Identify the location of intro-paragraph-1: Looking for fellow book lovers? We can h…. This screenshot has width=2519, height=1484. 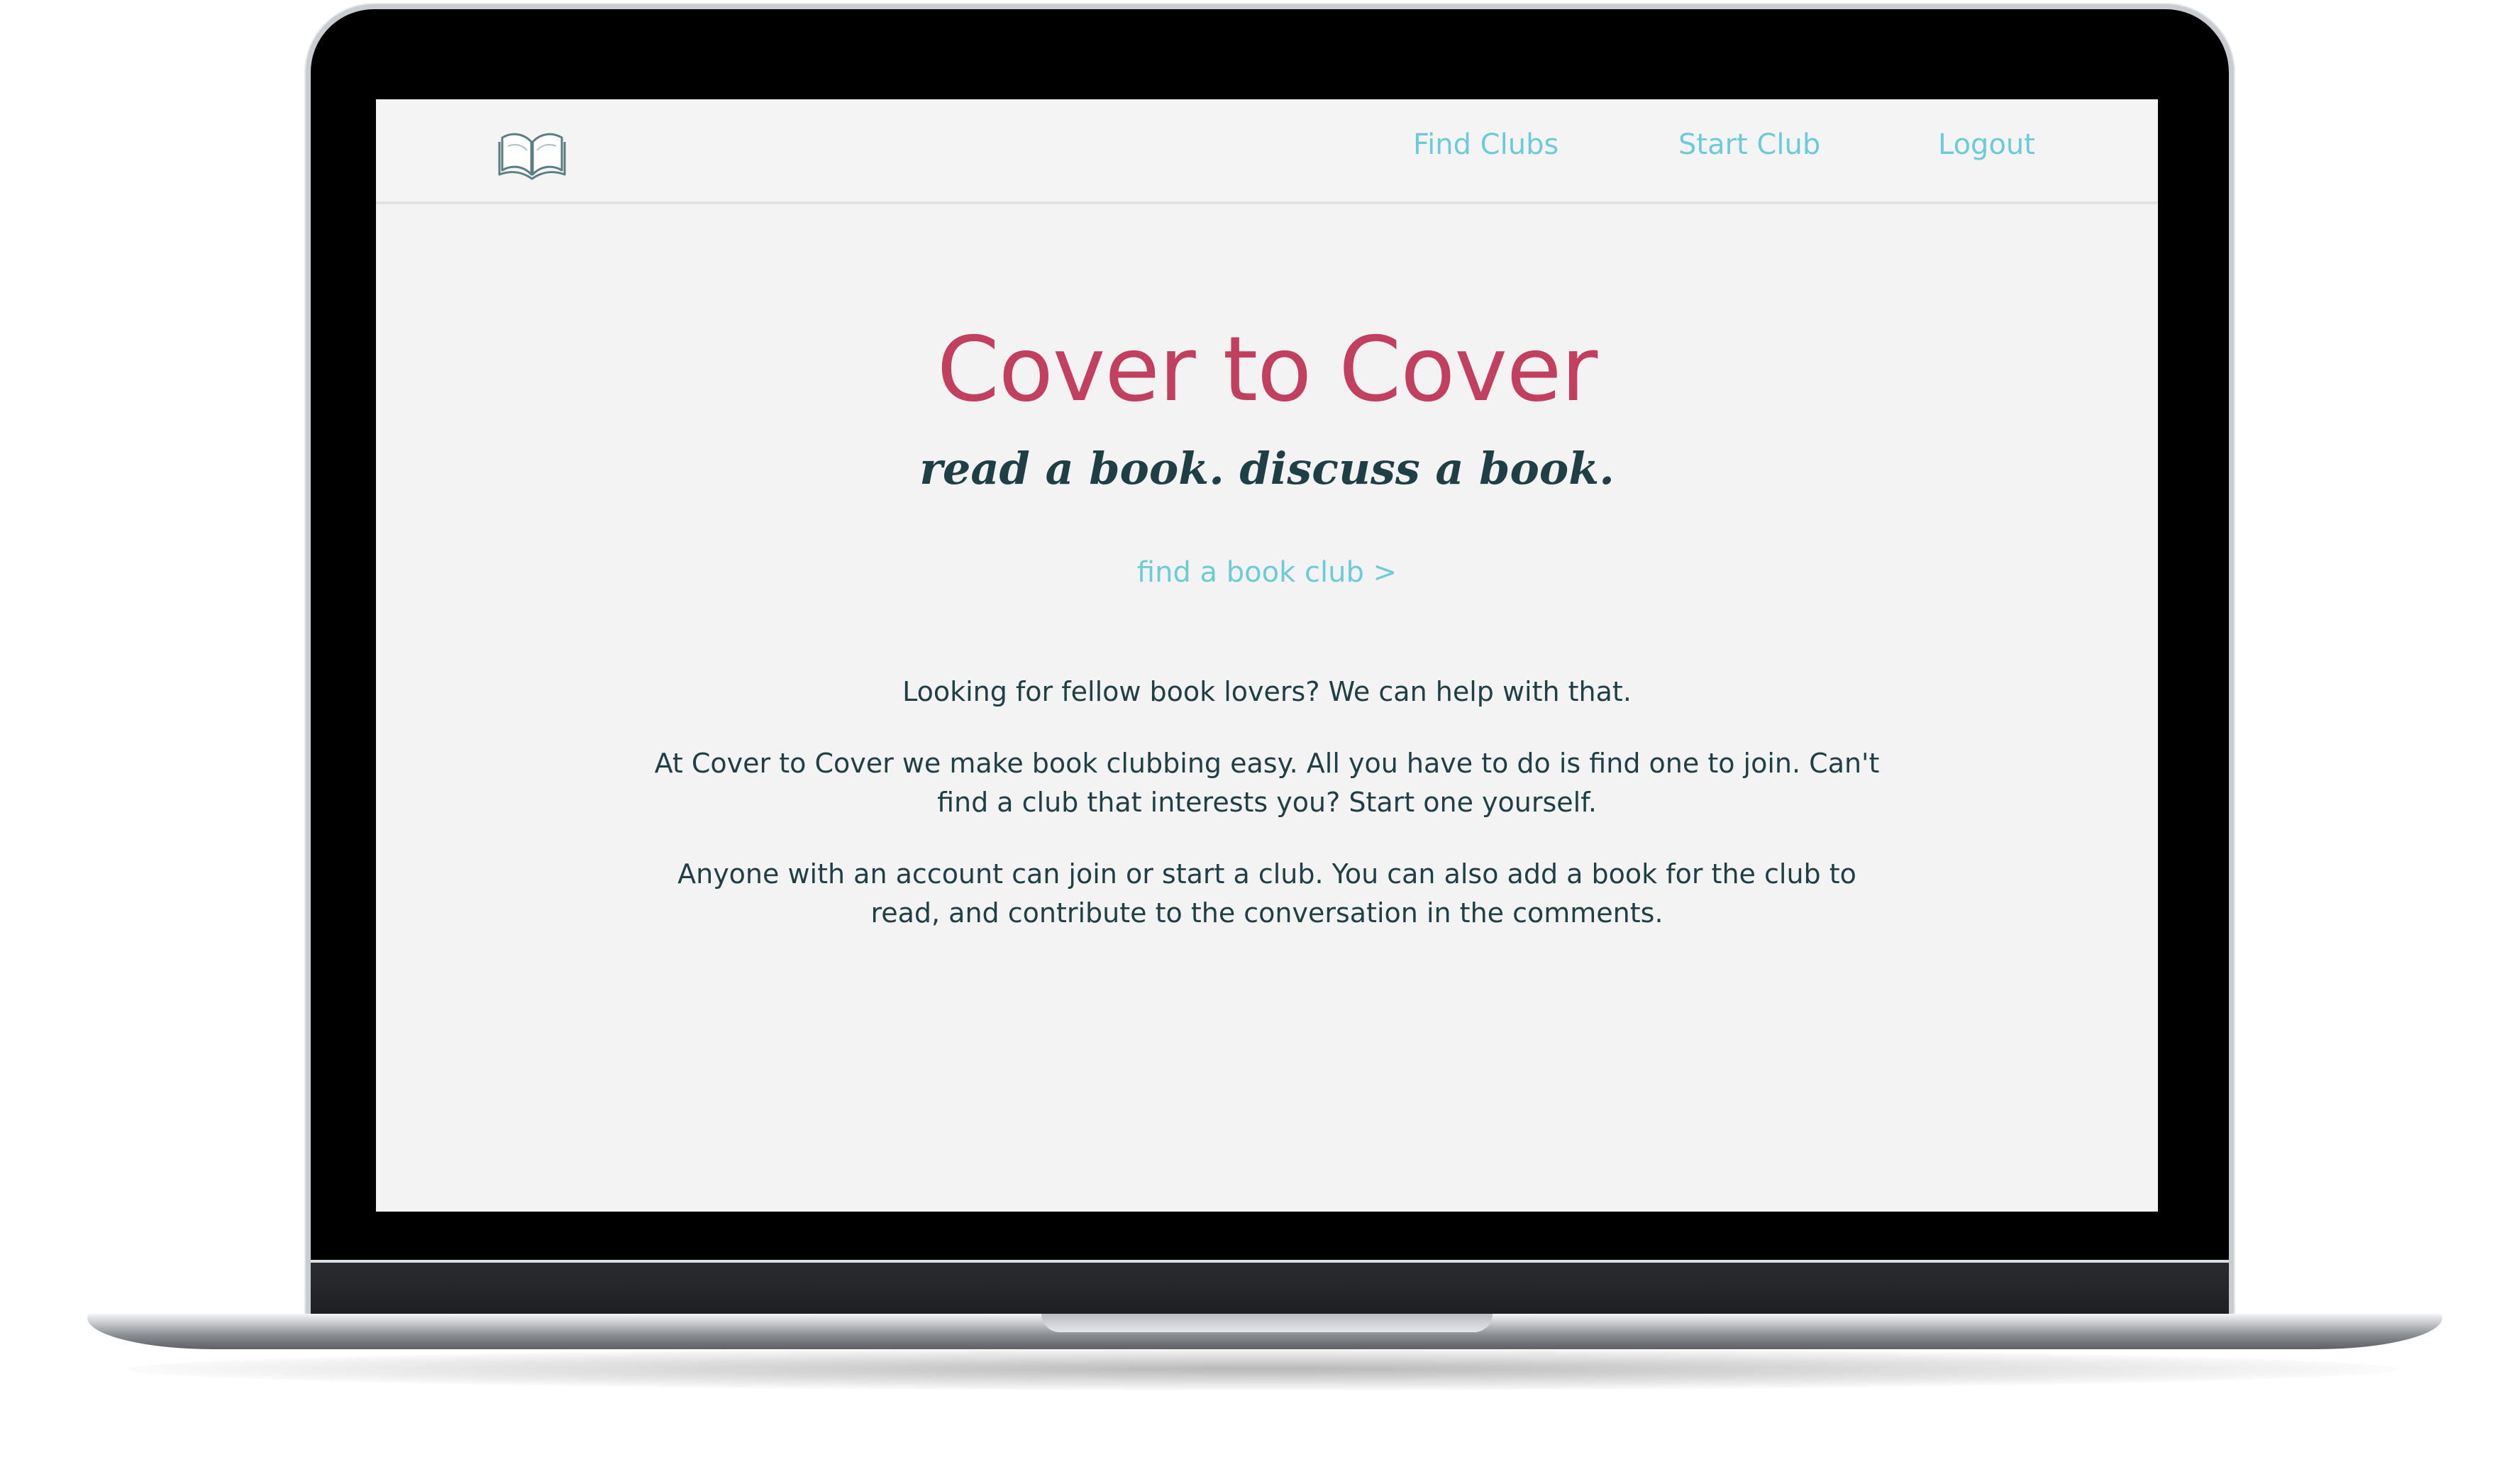
(1267, 692).